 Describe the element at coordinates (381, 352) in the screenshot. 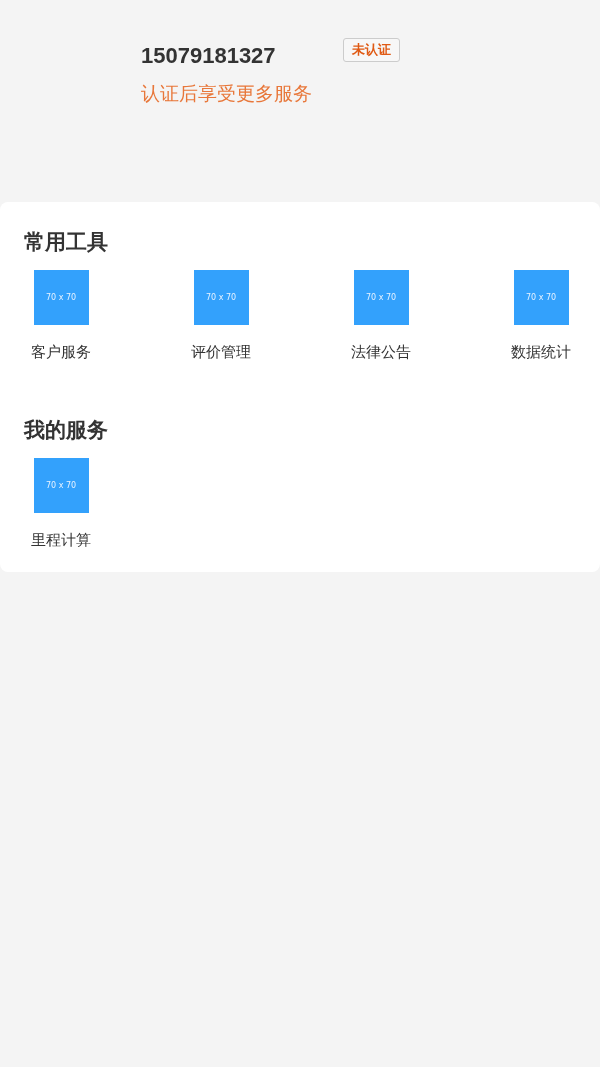

I see `service-label: 法律公告` at that location.